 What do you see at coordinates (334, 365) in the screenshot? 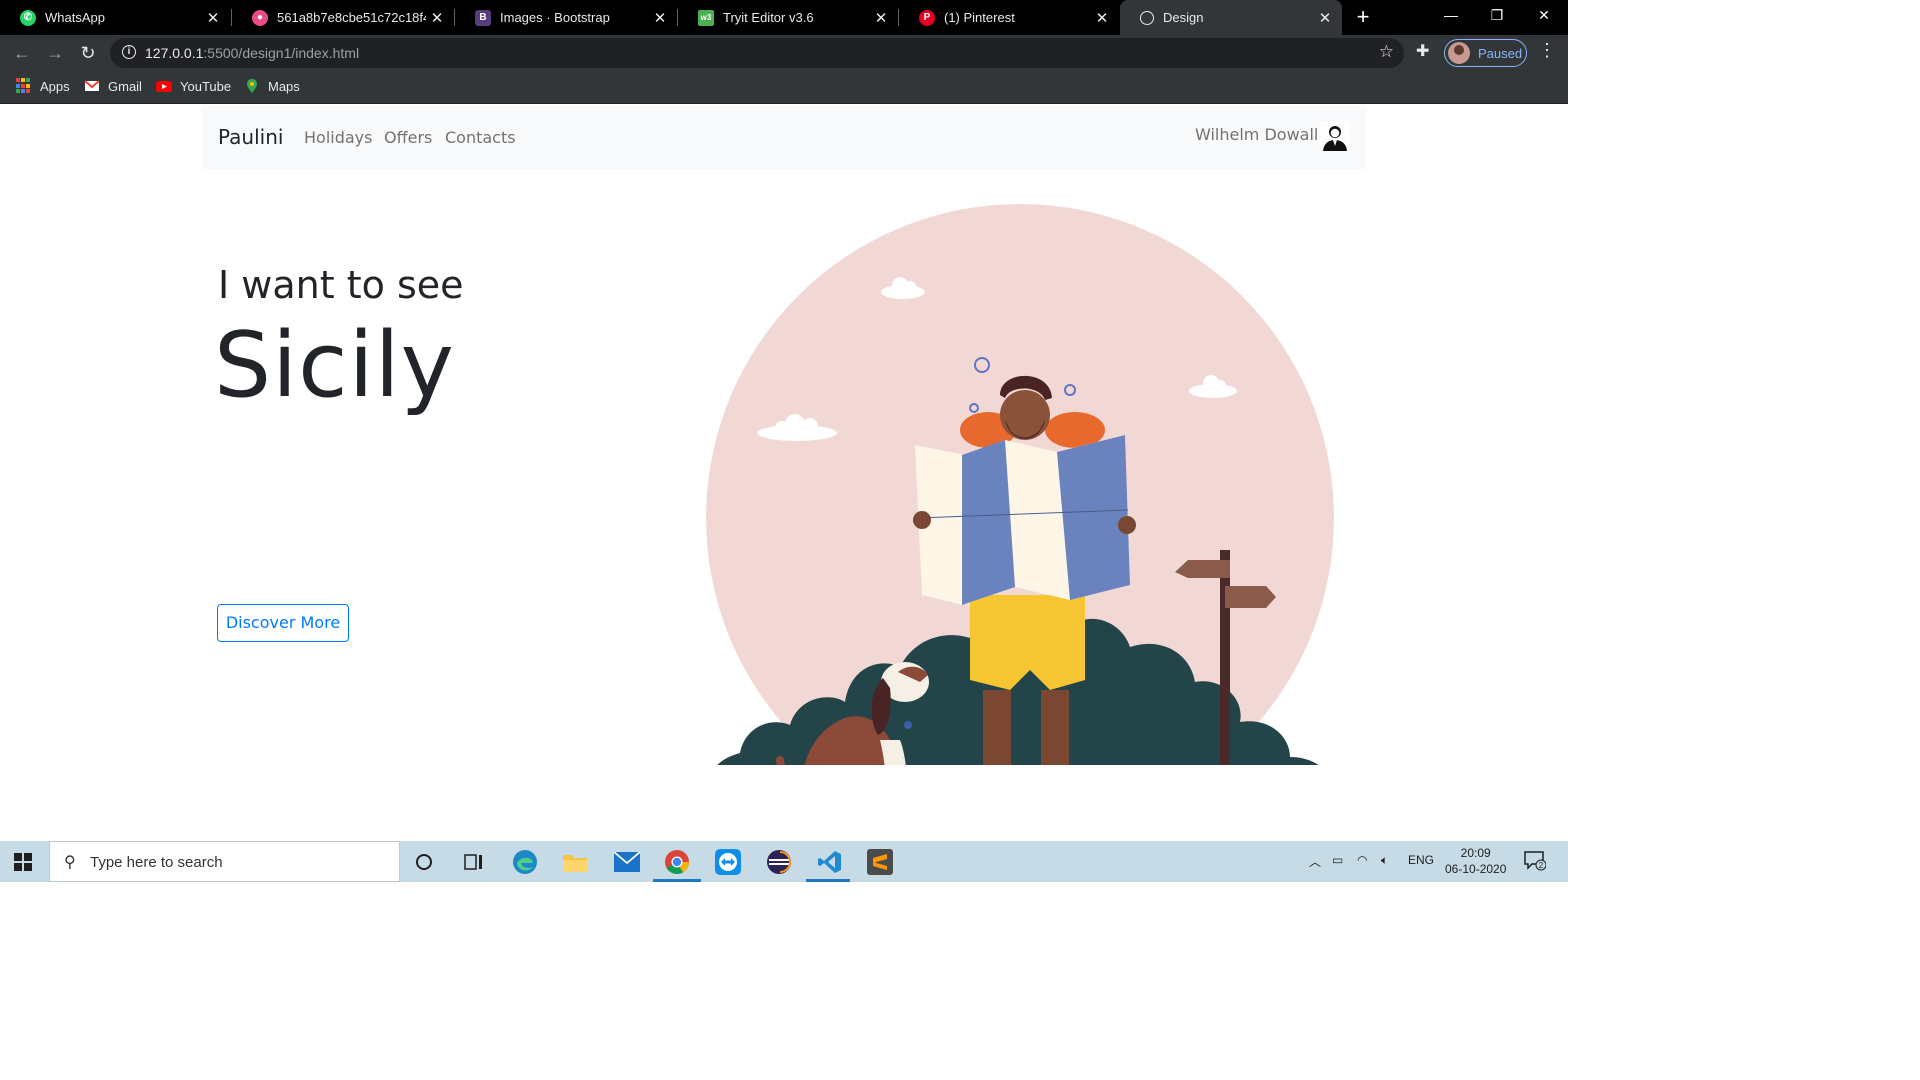
I see `hero-title: Sicily` at bounding box center [334, 365].